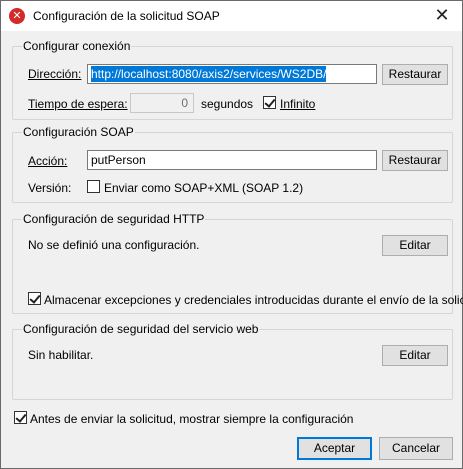 This screenshot has height=469, width=463. I want to click on action-input: putPerson, so click(232, 160).